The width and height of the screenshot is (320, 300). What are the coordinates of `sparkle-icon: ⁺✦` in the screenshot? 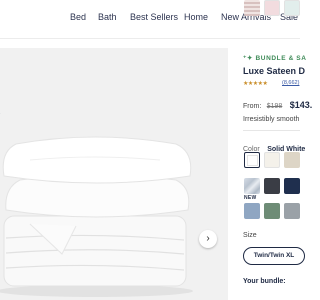 It's located at (249, 58).